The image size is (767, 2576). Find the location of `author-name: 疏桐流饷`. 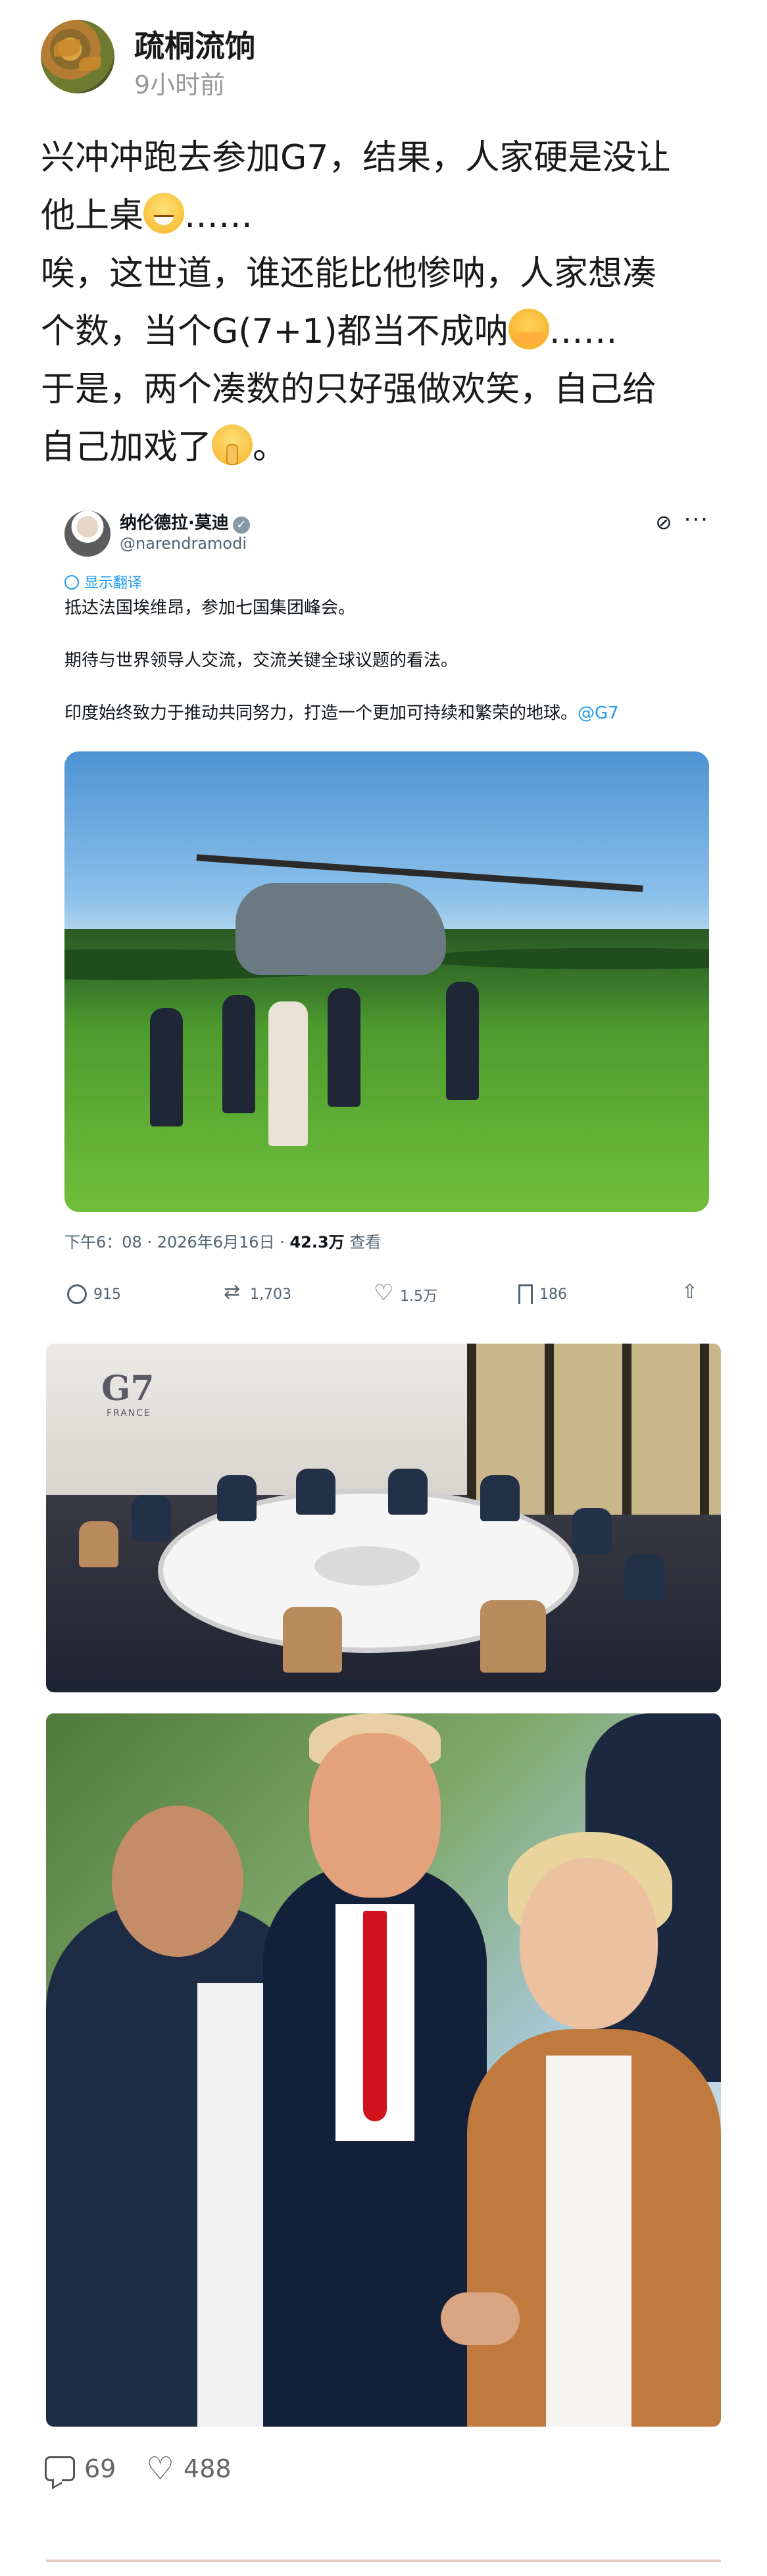

author-name: 疏桐流饷 is located at coordinates (194, 44).